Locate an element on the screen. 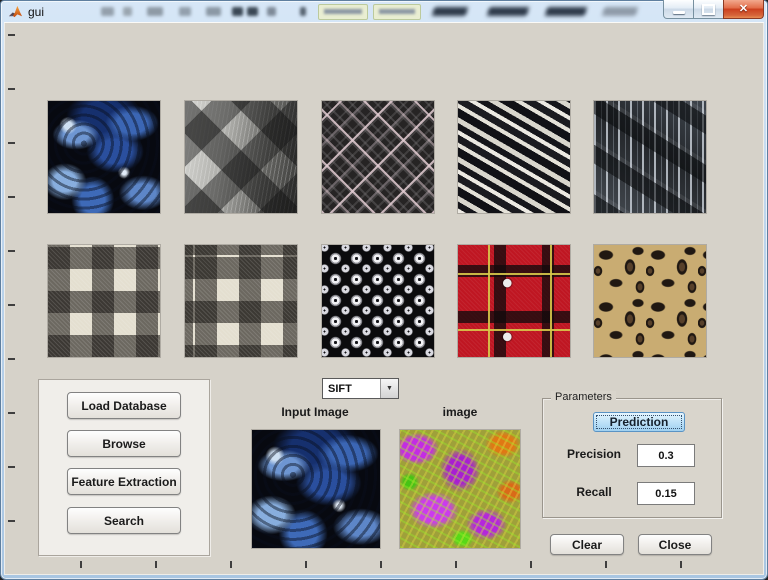 This screenshot has width=768, height=580. matlab-logo-icon is located at coordinates (15, 11).